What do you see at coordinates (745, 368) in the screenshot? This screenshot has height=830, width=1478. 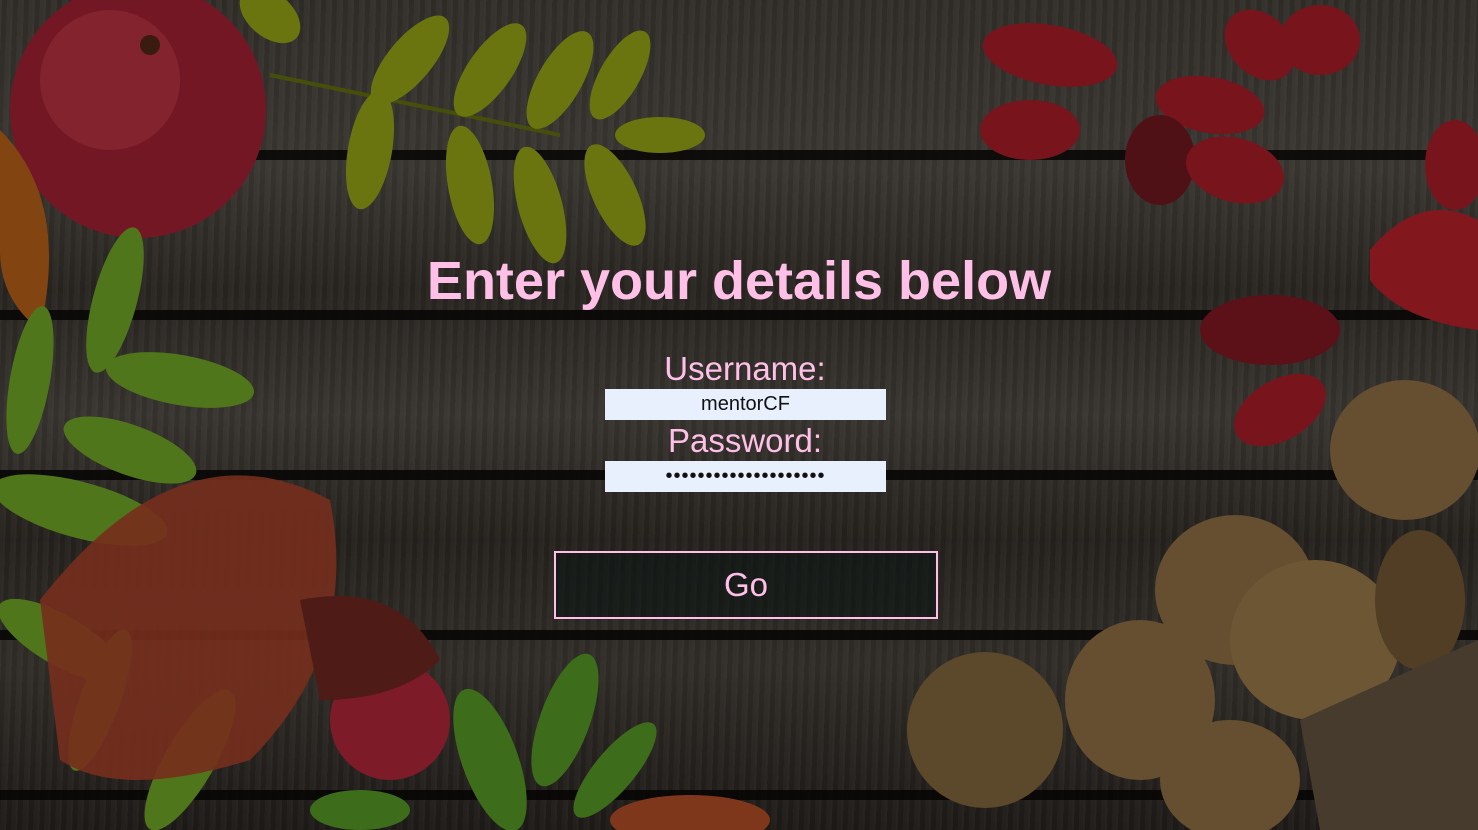 I see `username-label: Username:` at bounding box center [745, 368].